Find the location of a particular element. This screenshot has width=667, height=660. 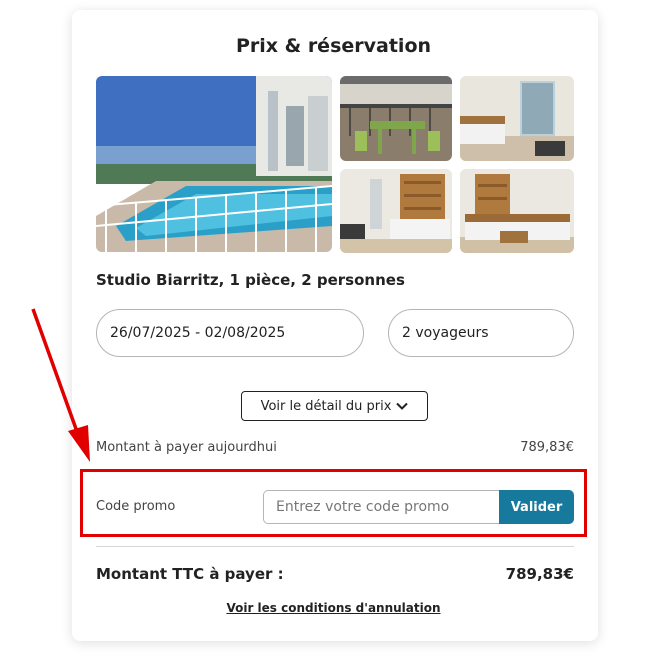

price-detail-label: Voir le détail du prix is located at coordinates (326, 406).